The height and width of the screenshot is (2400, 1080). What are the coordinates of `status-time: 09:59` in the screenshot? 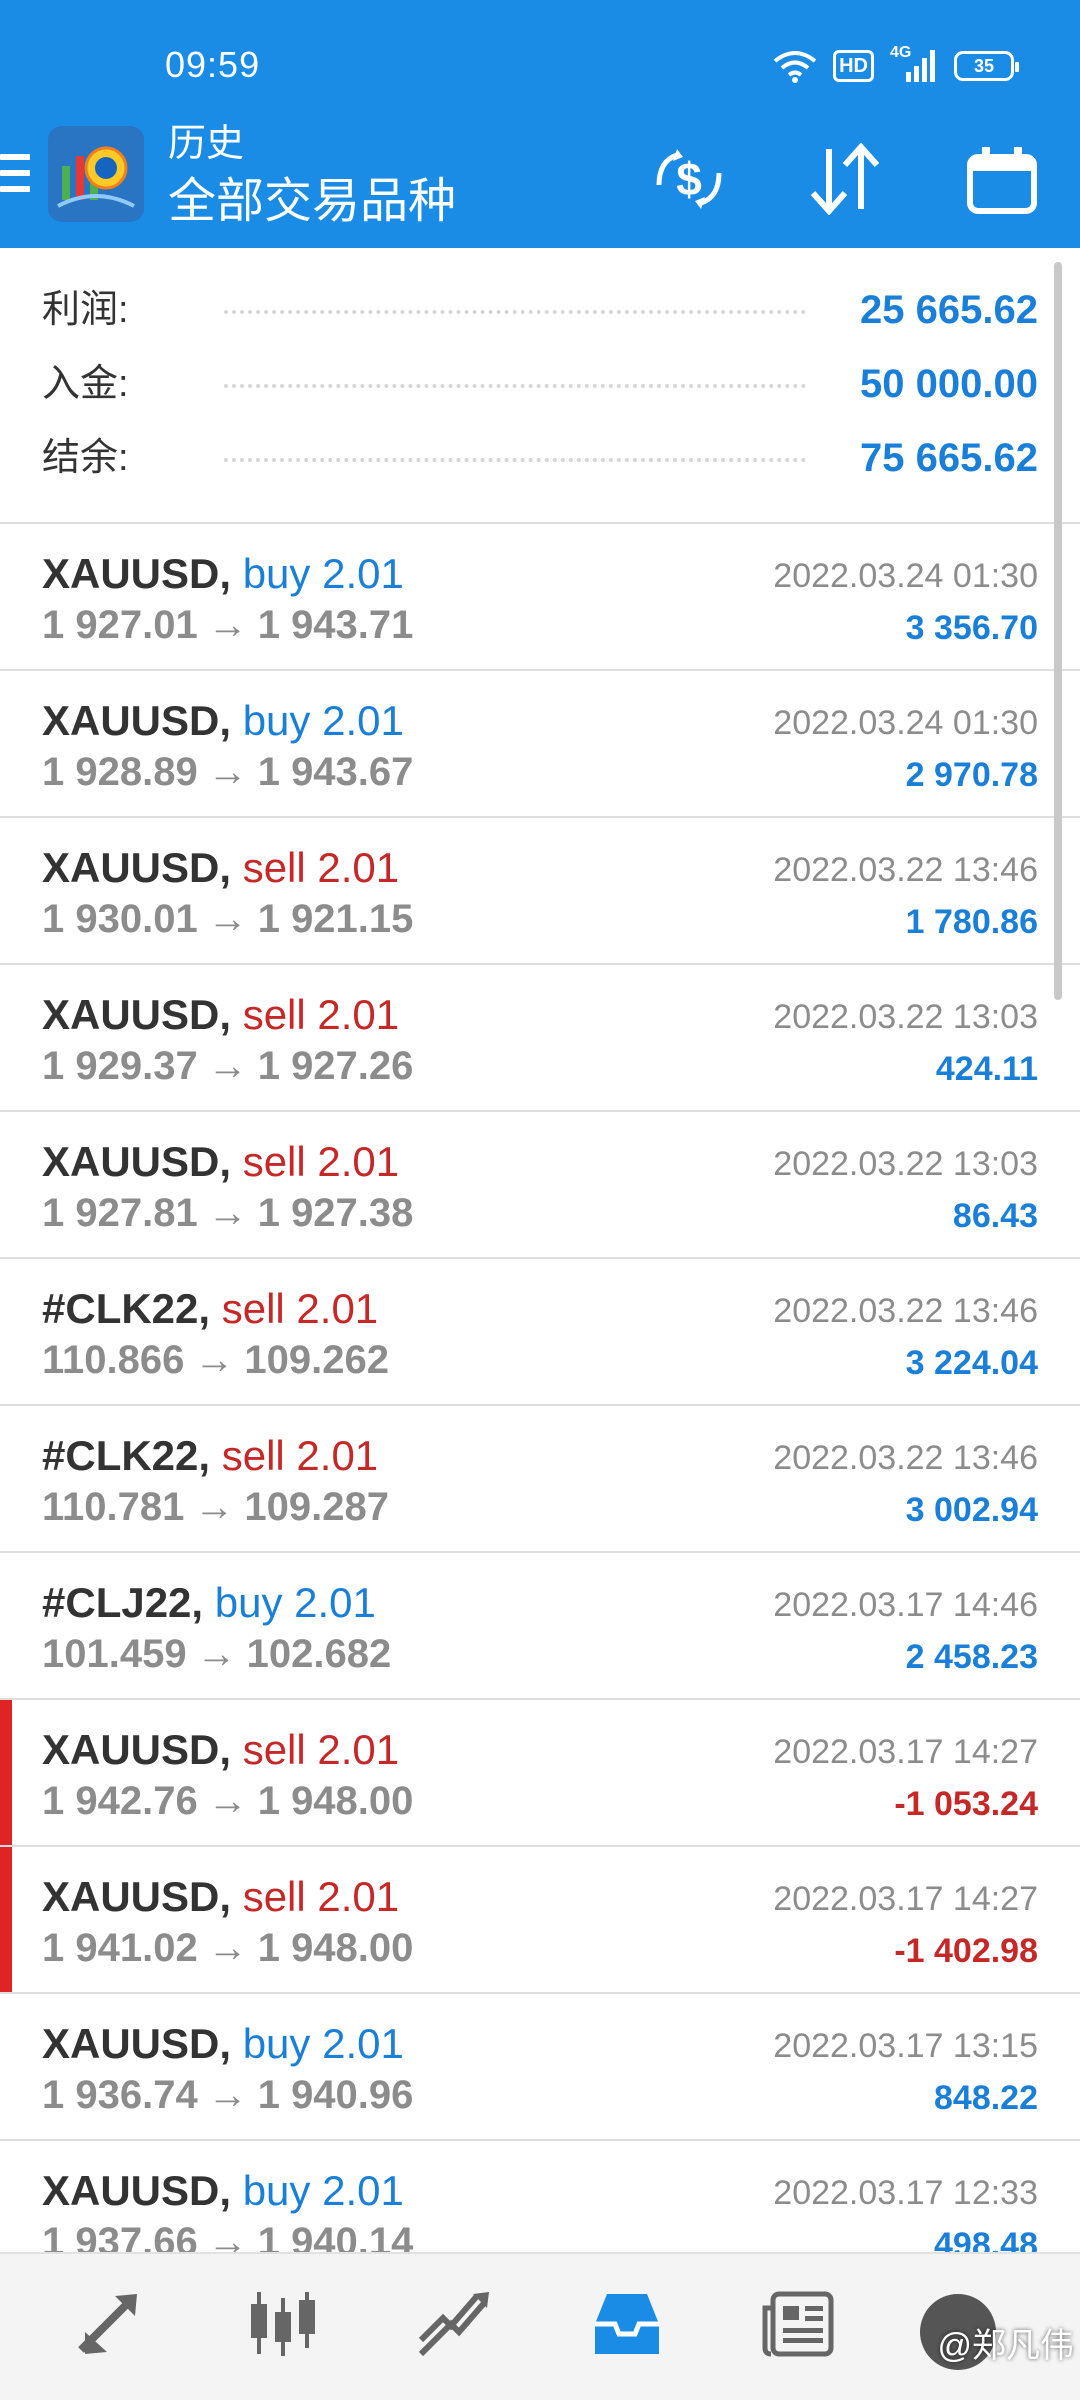 It's located at (213, 64).